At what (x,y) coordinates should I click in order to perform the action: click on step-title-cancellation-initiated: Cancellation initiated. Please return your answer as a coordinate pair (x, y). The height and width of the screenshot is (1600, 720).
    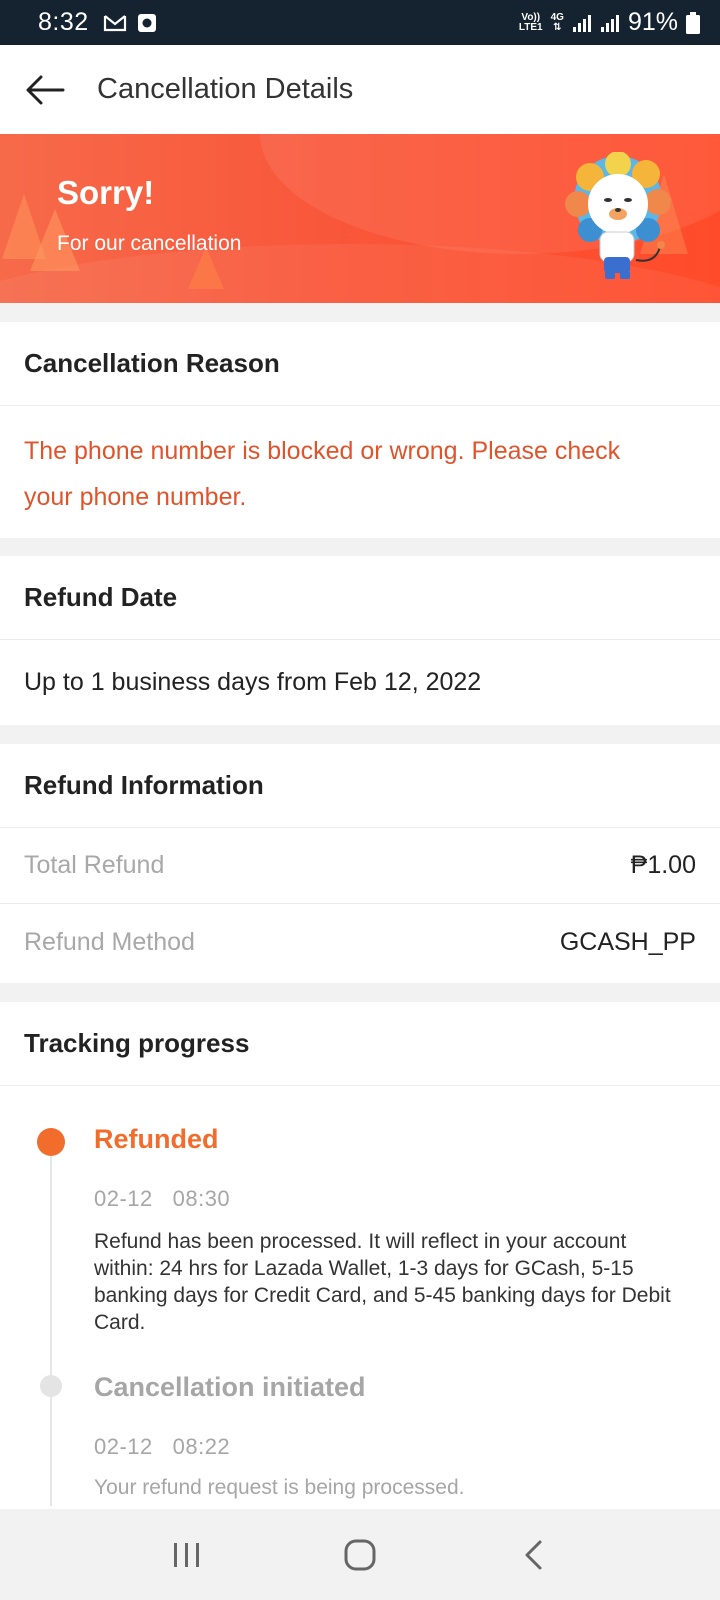
    Looking at the image, I should click on (230, 1387).